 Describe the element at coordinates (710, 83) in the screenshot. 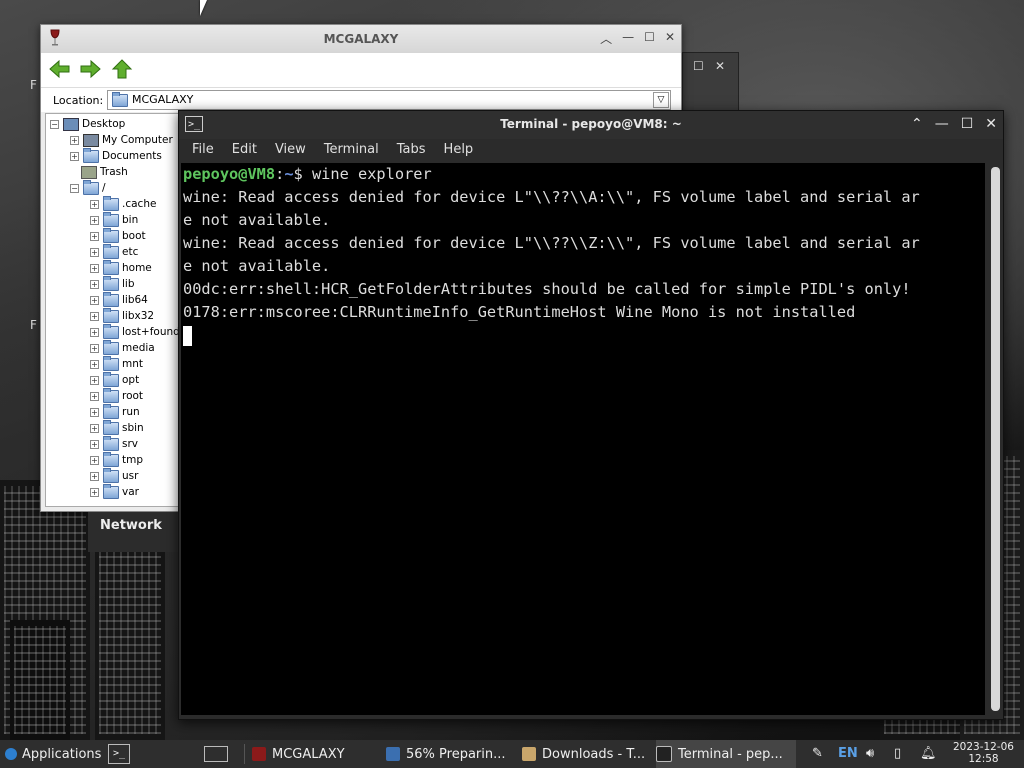

I see `background-window: ☐ ✕` at that location.